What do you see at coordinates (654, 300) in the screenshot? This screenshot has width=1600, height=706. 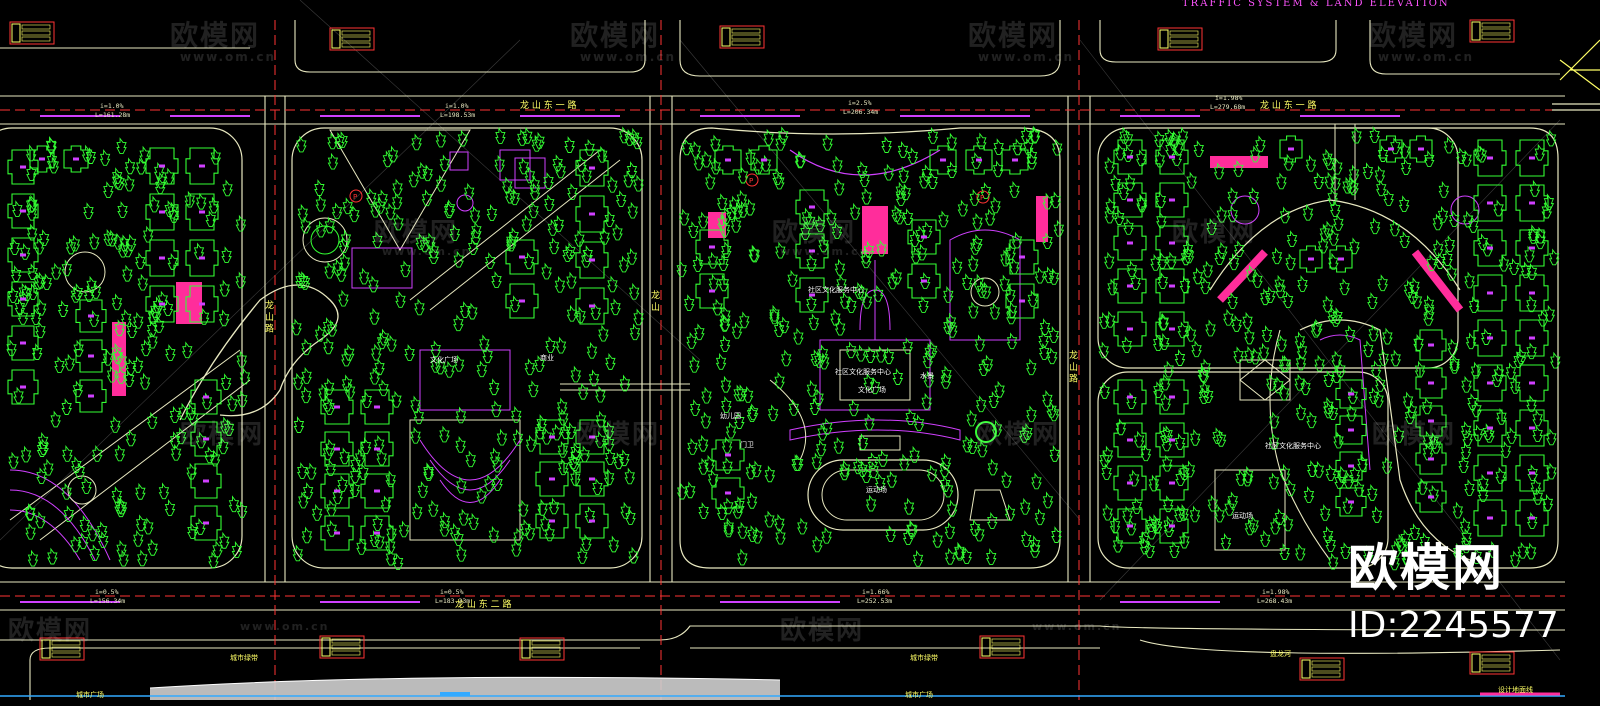 I see `middle-road-label: 龙 山` at bounding box center [654, 300].